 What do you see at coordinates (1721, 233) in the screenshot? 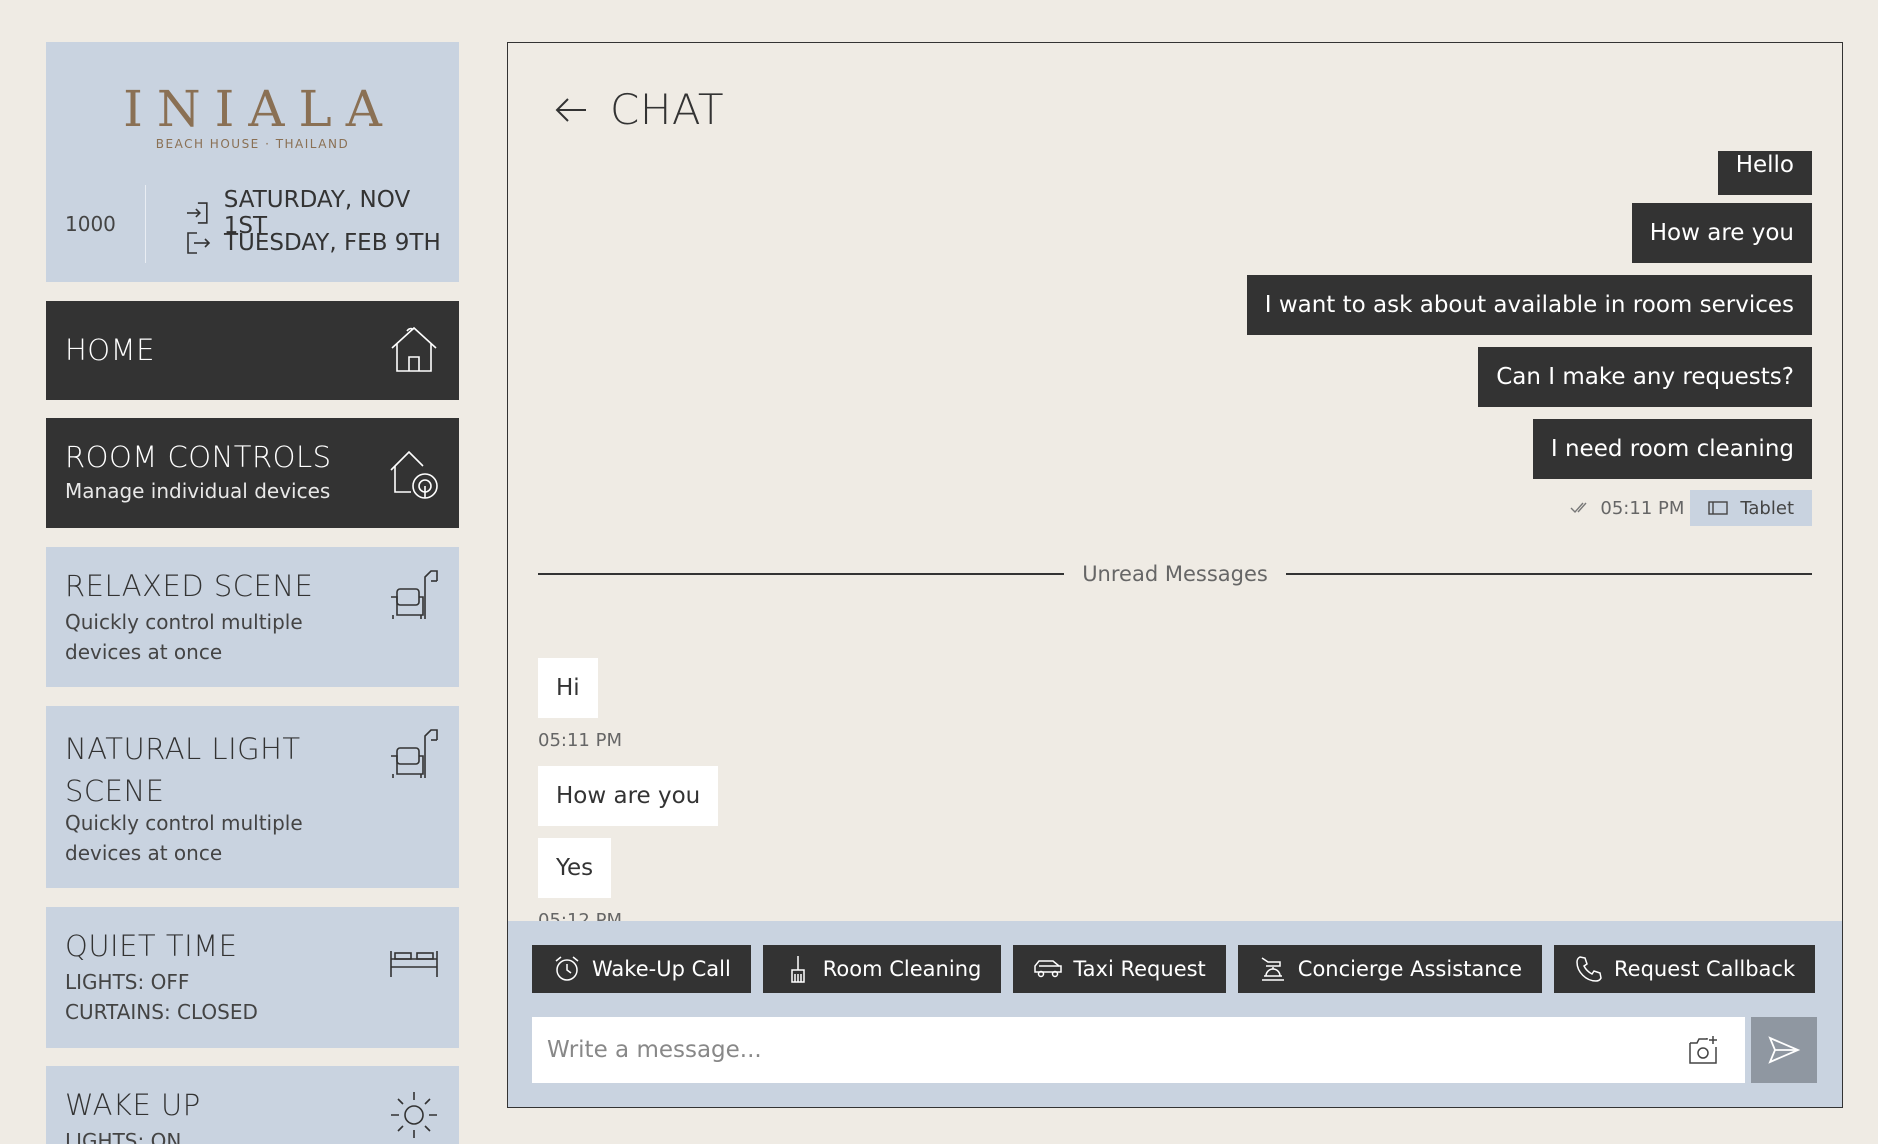
I see `outgoing-message: How are you` at bounding box center [1721, 233].